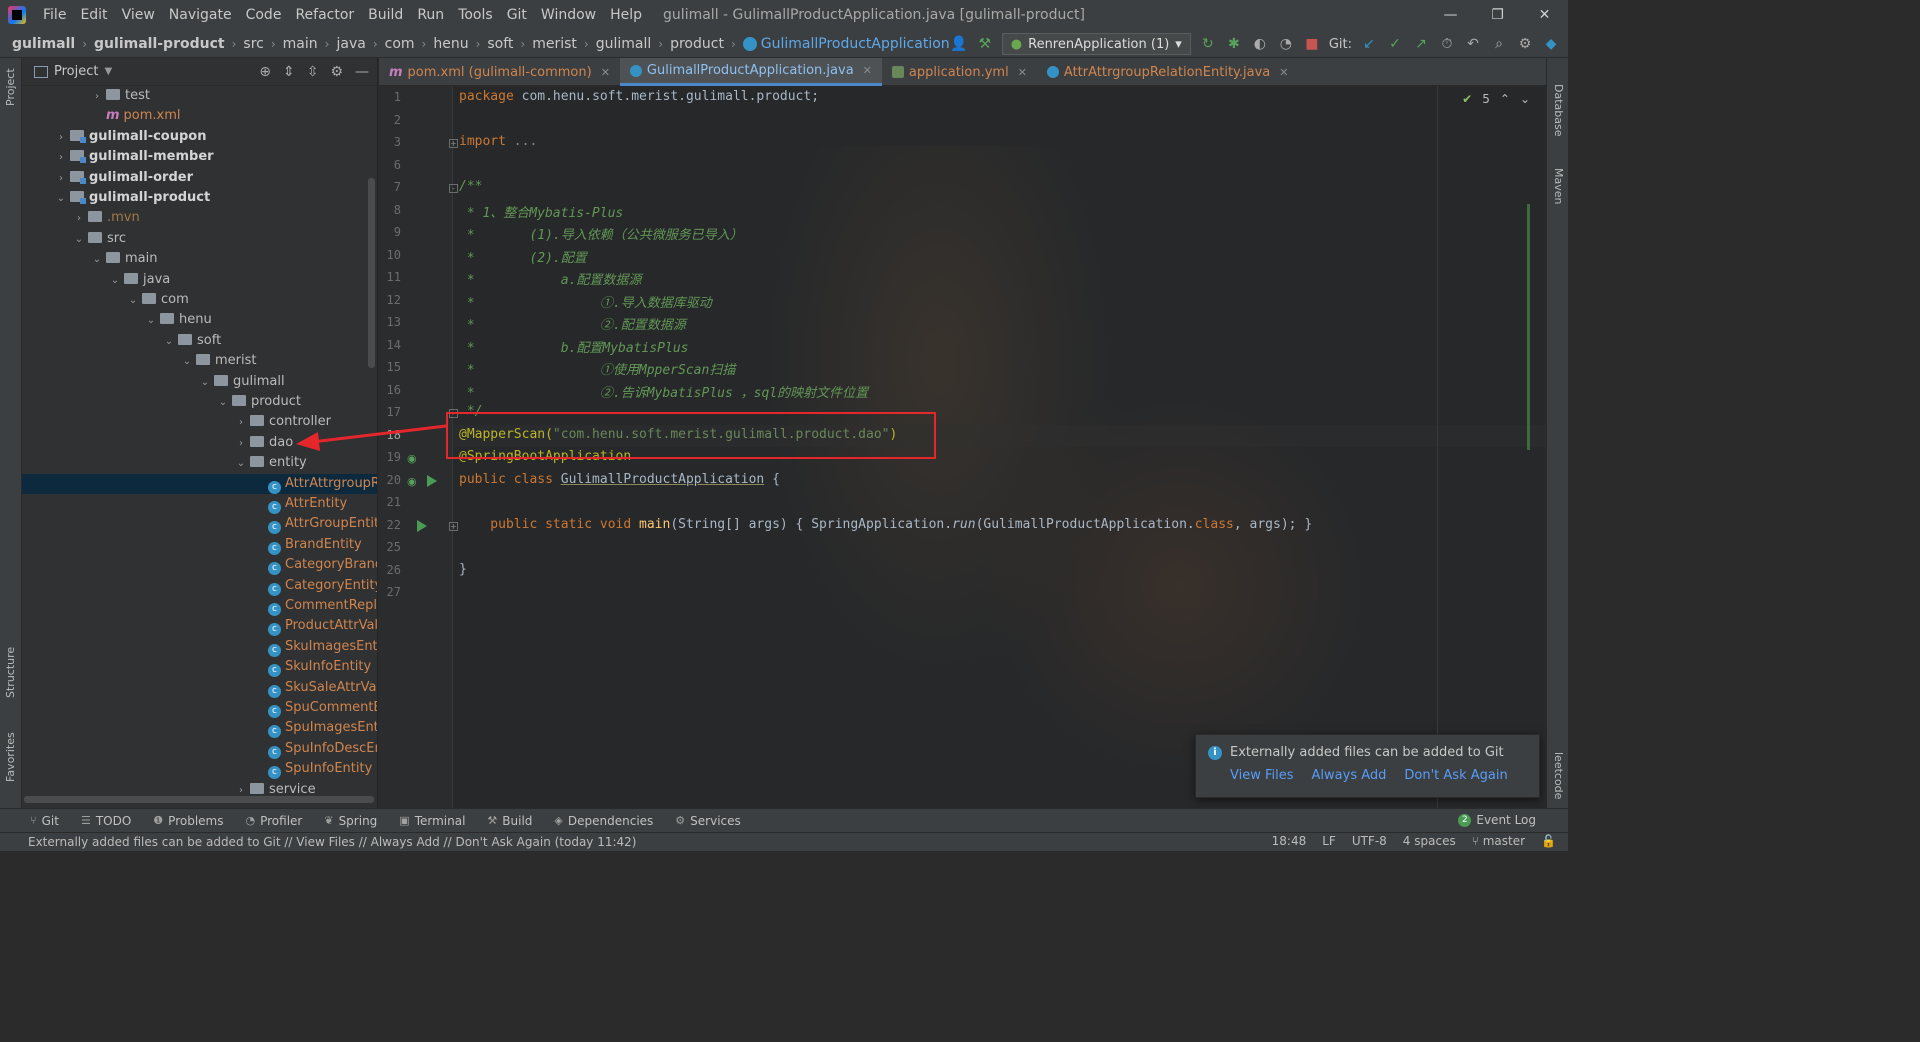  What do you see at coordinates (1289, 841) in the screenshot?
I see `caret-position: 18:48` at bounding box center [1289, 841].